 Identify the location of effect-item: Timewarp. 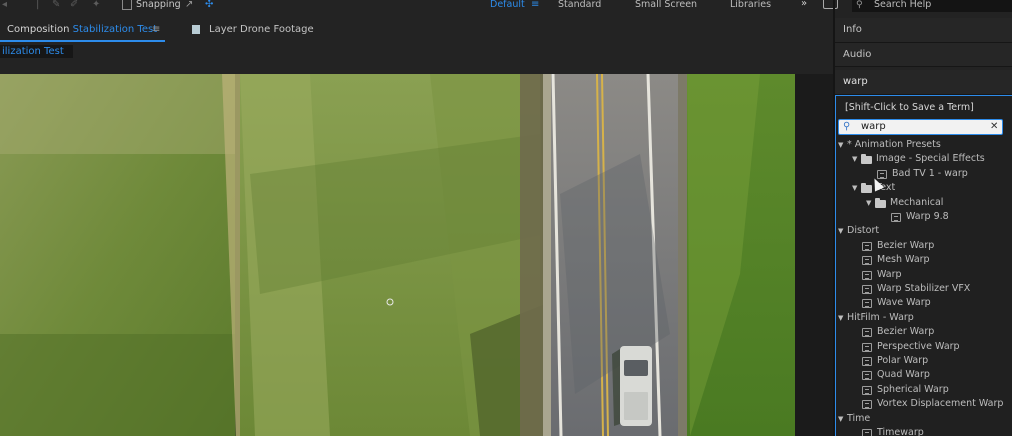
(900, 431).